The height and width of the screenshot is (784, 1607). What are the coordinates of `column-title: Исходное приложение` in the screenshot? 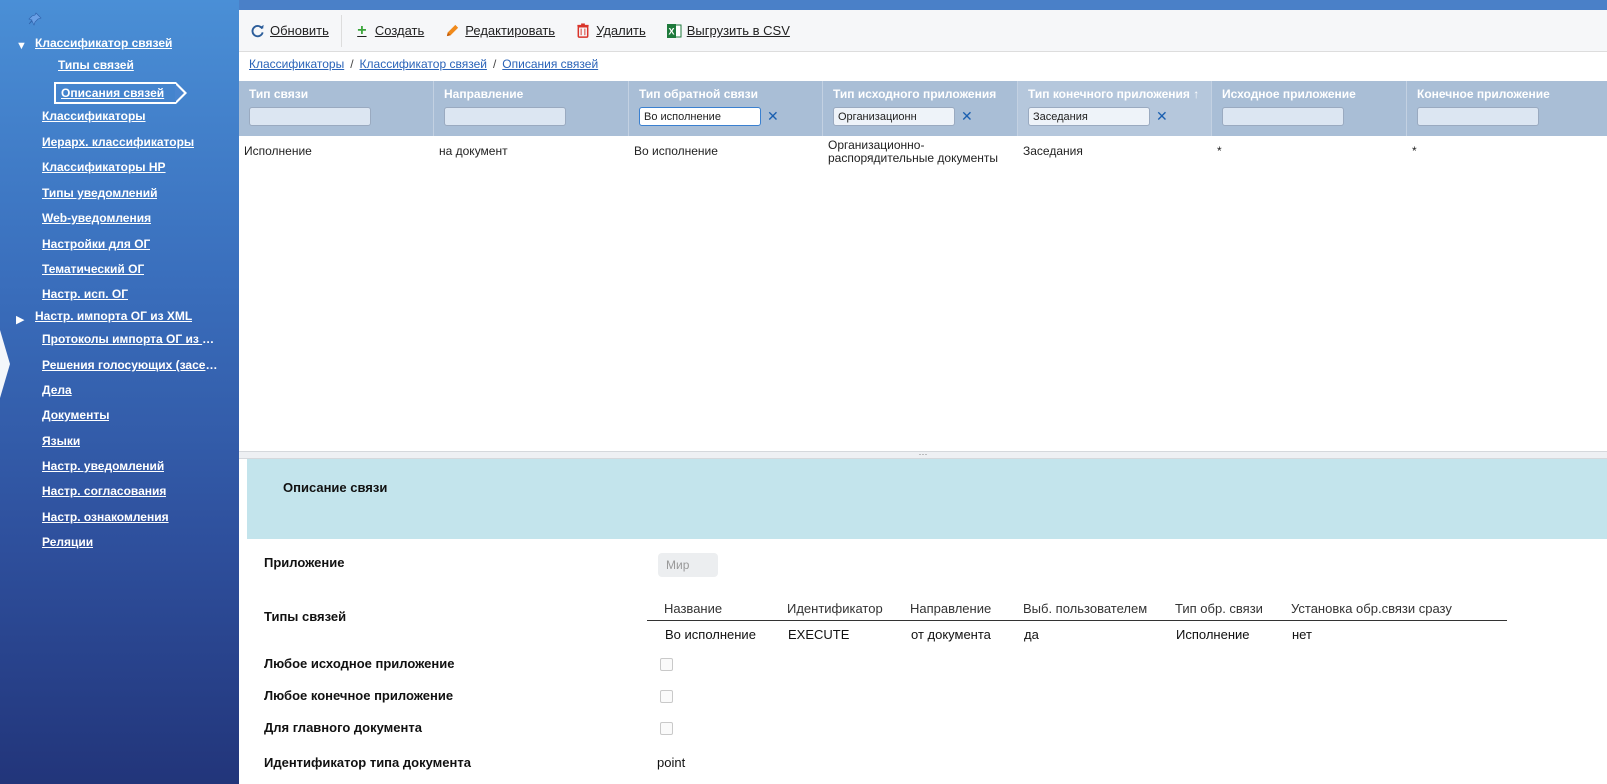 It's located at (1309, 94).